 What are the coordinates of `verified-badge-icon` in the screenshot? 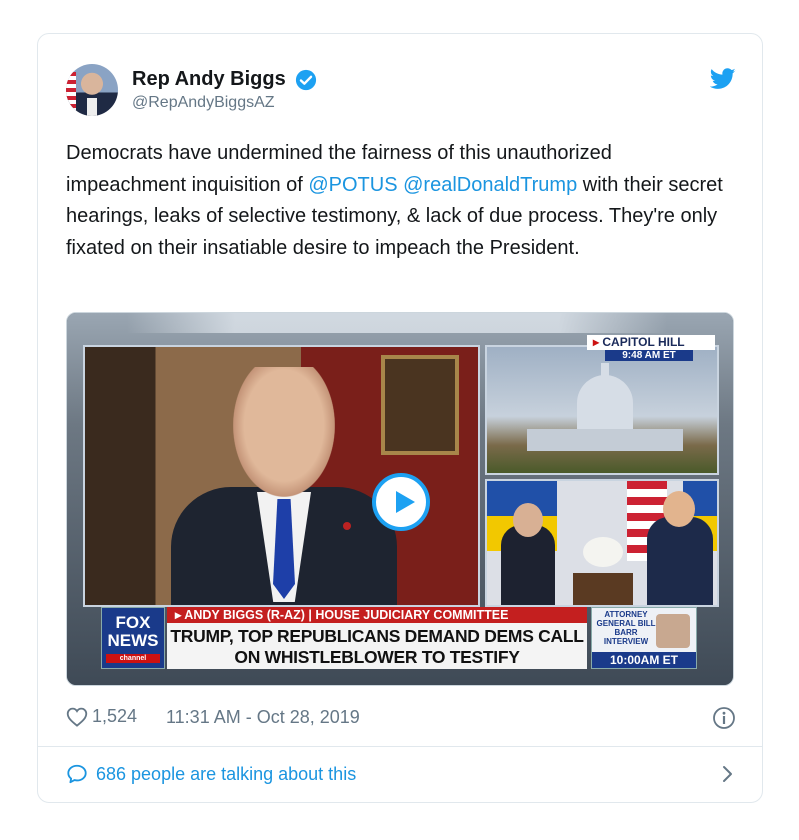 It's located at (306, 79).